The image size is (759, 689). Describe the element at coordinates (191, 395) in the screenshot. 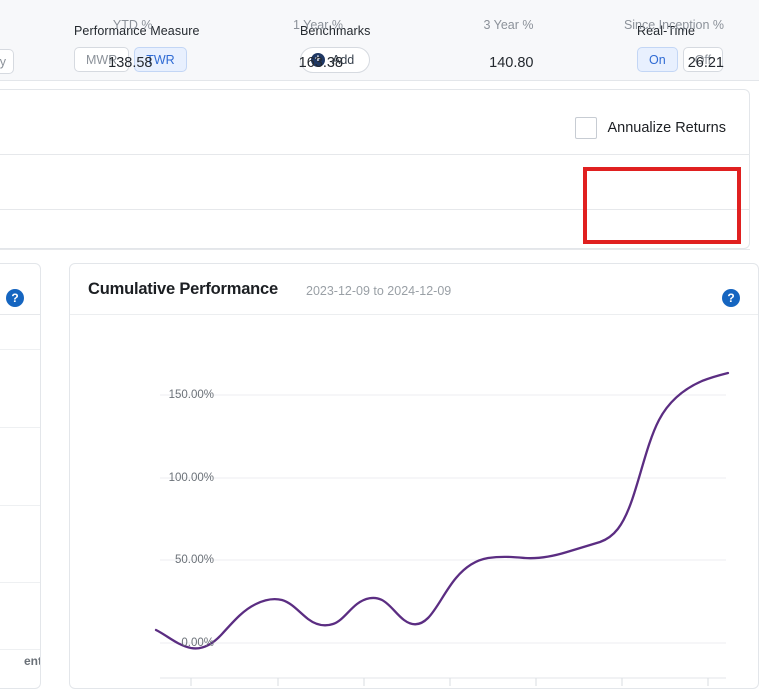

I see `y-tick-label-150: 150.00%` at that location.